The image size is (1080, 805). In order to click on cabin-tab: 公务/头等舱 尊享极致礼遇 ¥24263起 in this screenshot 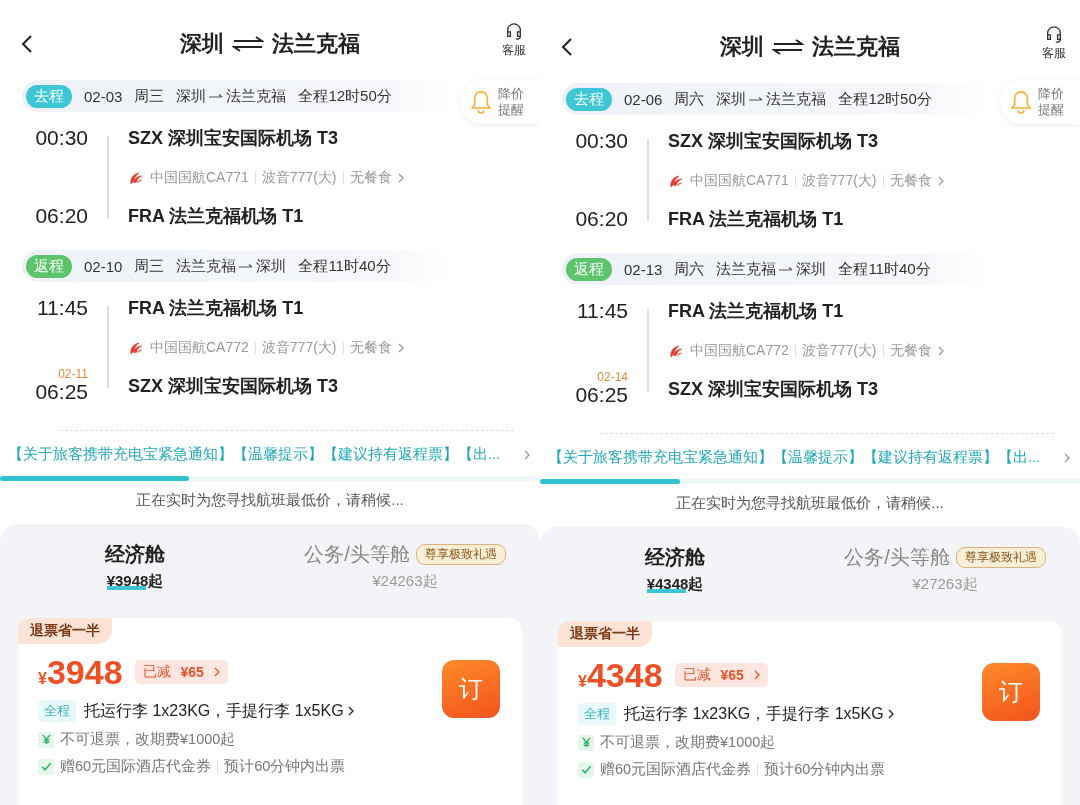, I will do `click(405, 566)`.